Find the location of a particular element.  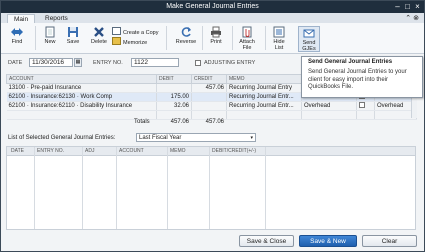

print-button: Print is located at coordinates (216, 35).